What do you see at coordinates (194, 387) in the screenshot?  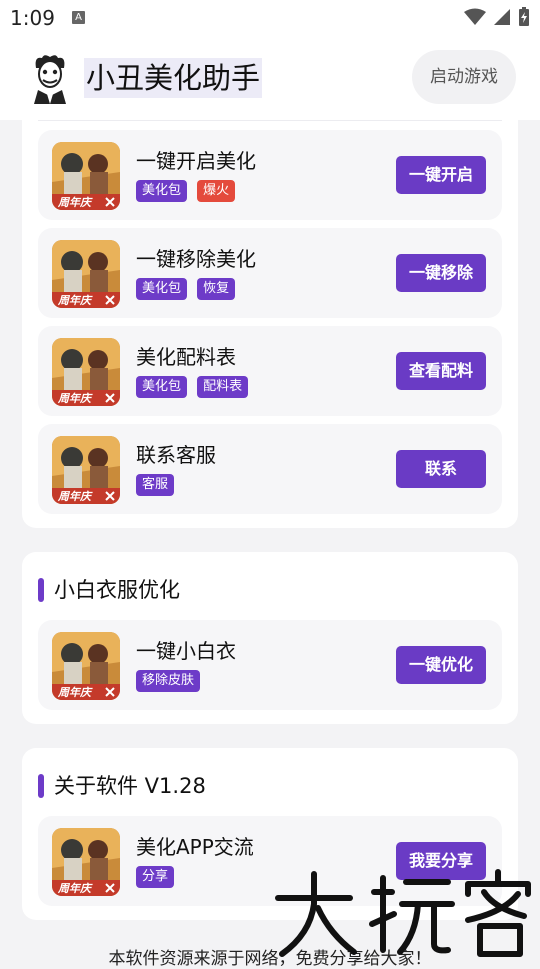 I see `tag-list: 美化包 配料表` at bounding box center [194, 387].